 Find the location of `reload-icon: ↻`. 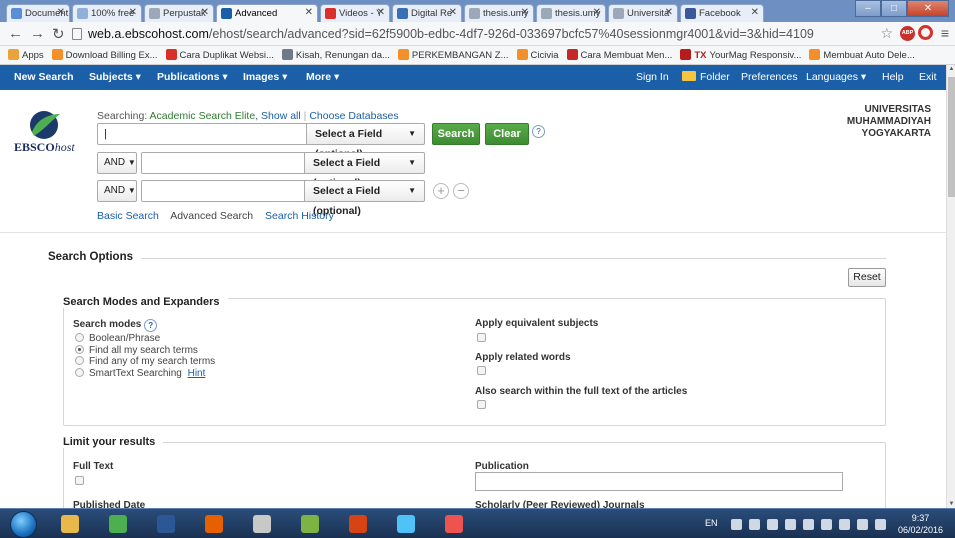

reload-icon: ↻ is located at coordinates (58, 34).